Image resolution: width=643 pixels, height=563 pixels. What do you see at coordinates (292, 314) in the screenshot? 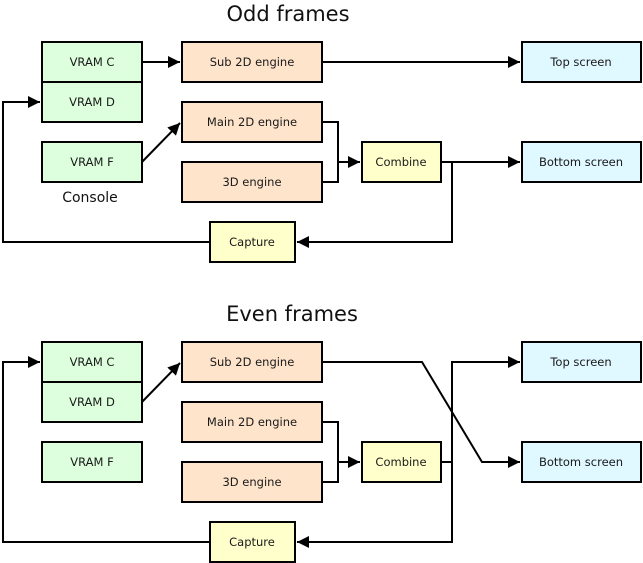
I see `panel-title-even: Even frames` at bounding box center [292, 314].